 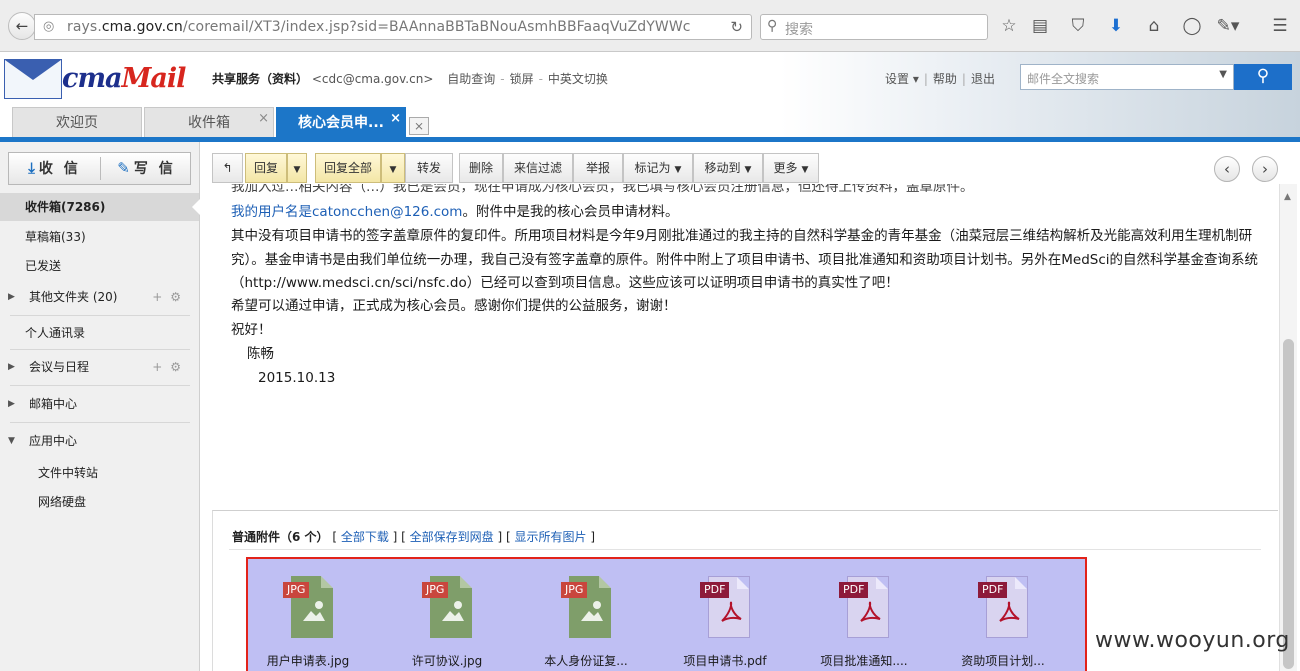 I want to click on folder-actions: +⚙, so click(x=170, y=297).